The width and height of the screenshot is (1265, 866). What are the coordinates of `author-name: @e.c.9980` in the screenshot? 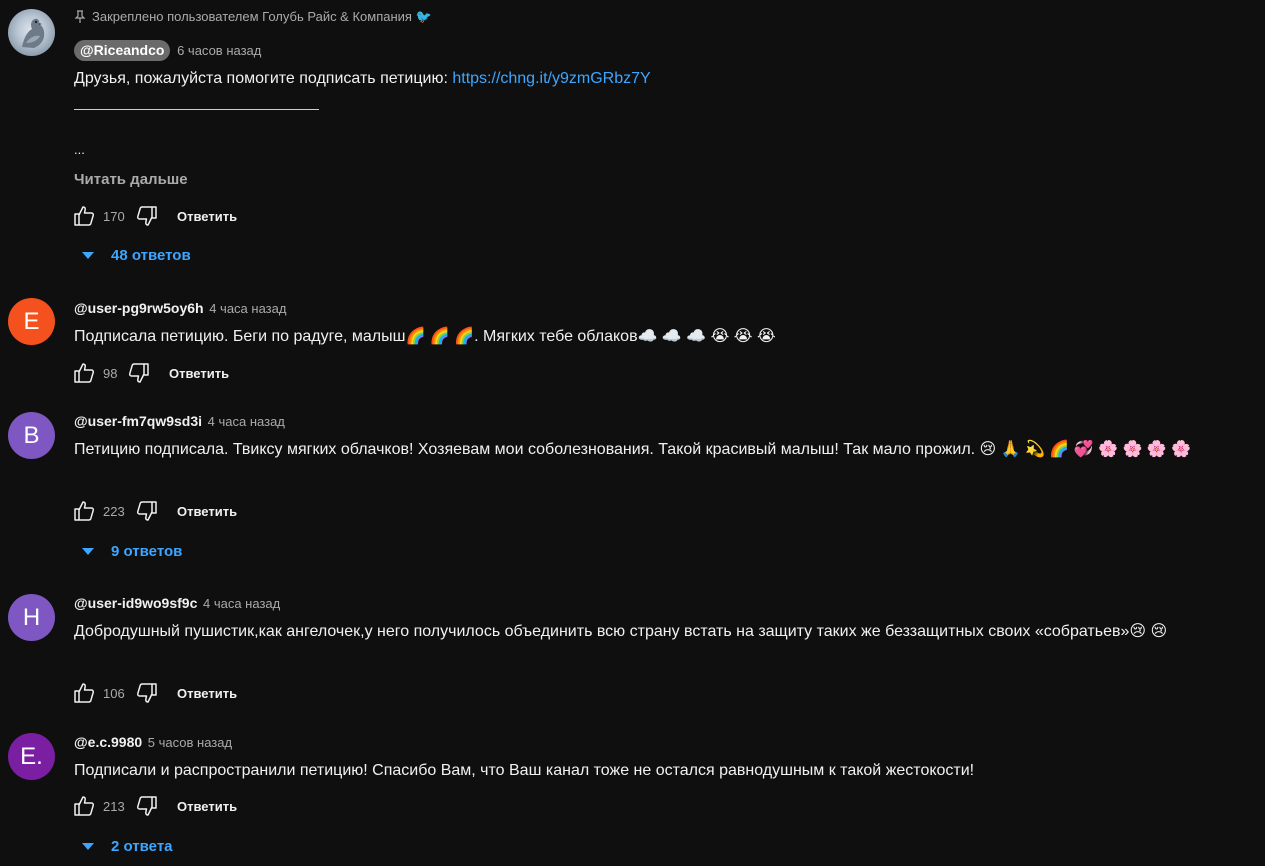 It's located at (108, 742).